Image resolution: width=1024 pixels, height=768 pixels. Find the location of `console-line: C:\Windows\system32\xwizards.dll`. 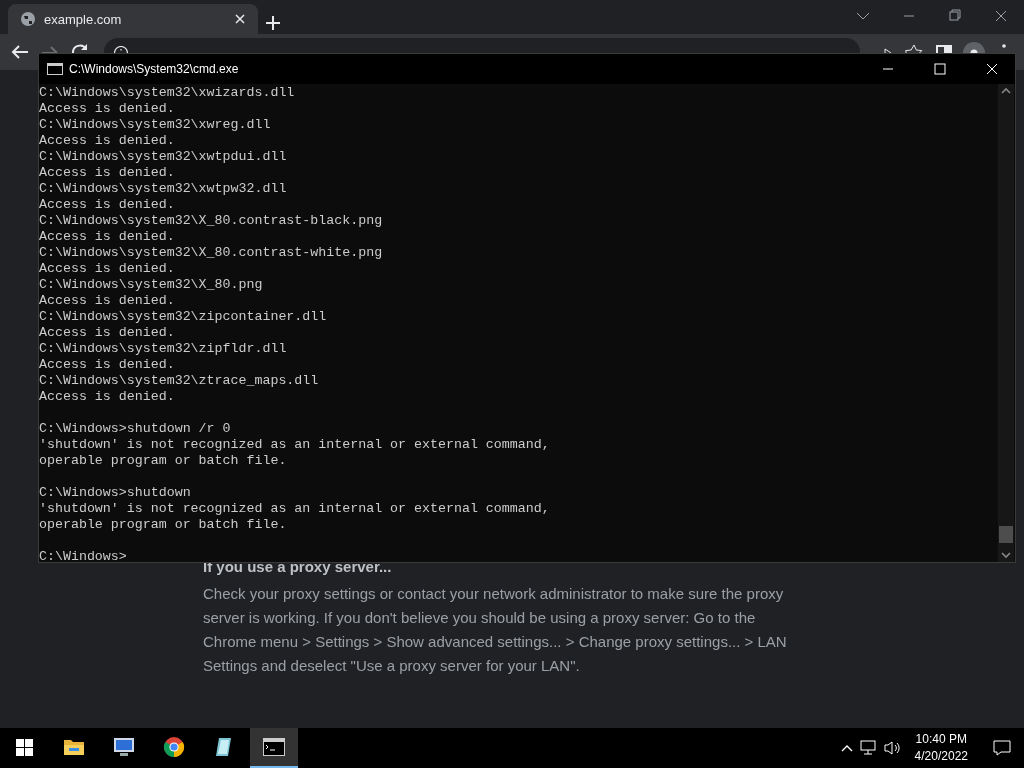

console-line: C:\Windows\system32\xwizards.dll is located at coordinates (167, 93).